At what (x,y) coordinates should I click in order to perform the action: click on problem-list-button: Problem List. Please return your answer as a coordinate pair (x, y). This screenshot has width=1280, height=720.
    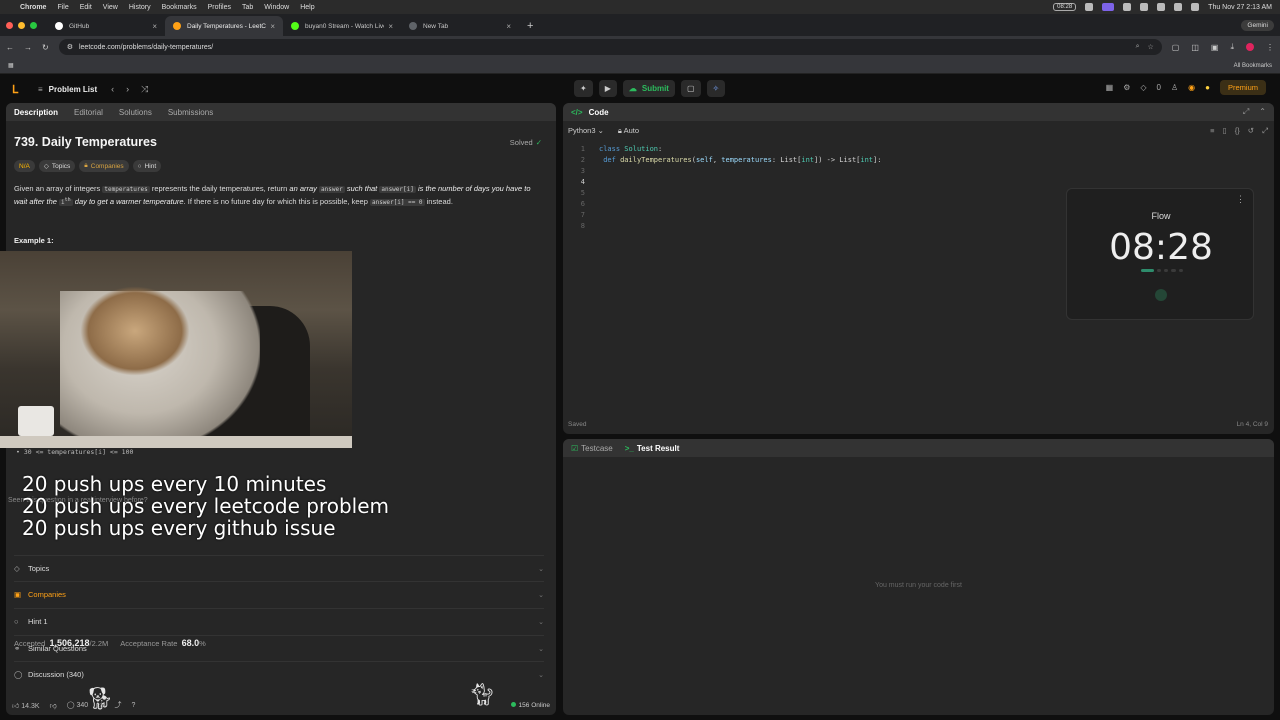
    Looking at the image, I should click on (73, 89).